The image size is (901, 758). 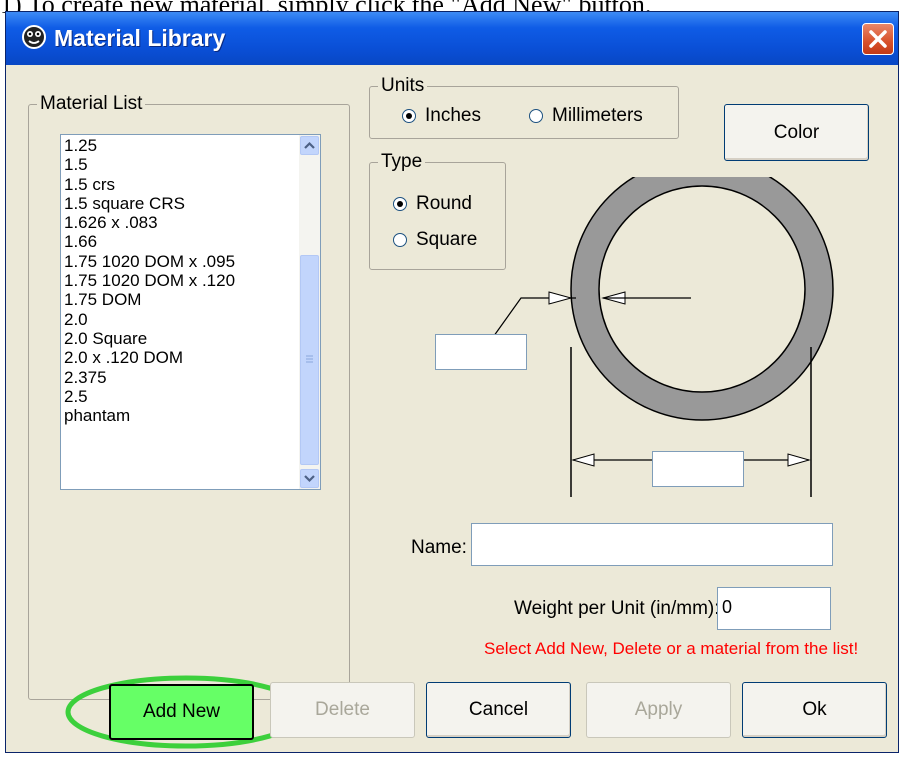 I want to click on type-label: Type, so click(x=402, y=162).